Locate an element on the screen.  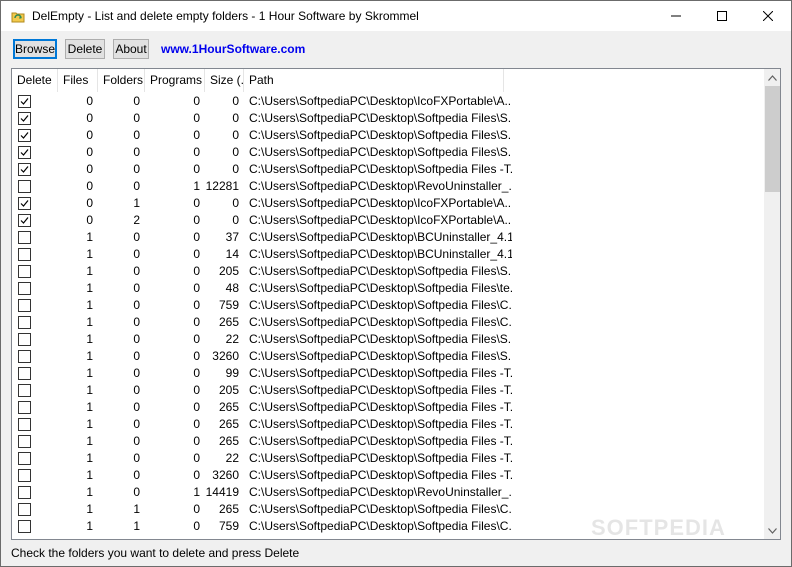
about-button: About is located at coordinates (131, 49).